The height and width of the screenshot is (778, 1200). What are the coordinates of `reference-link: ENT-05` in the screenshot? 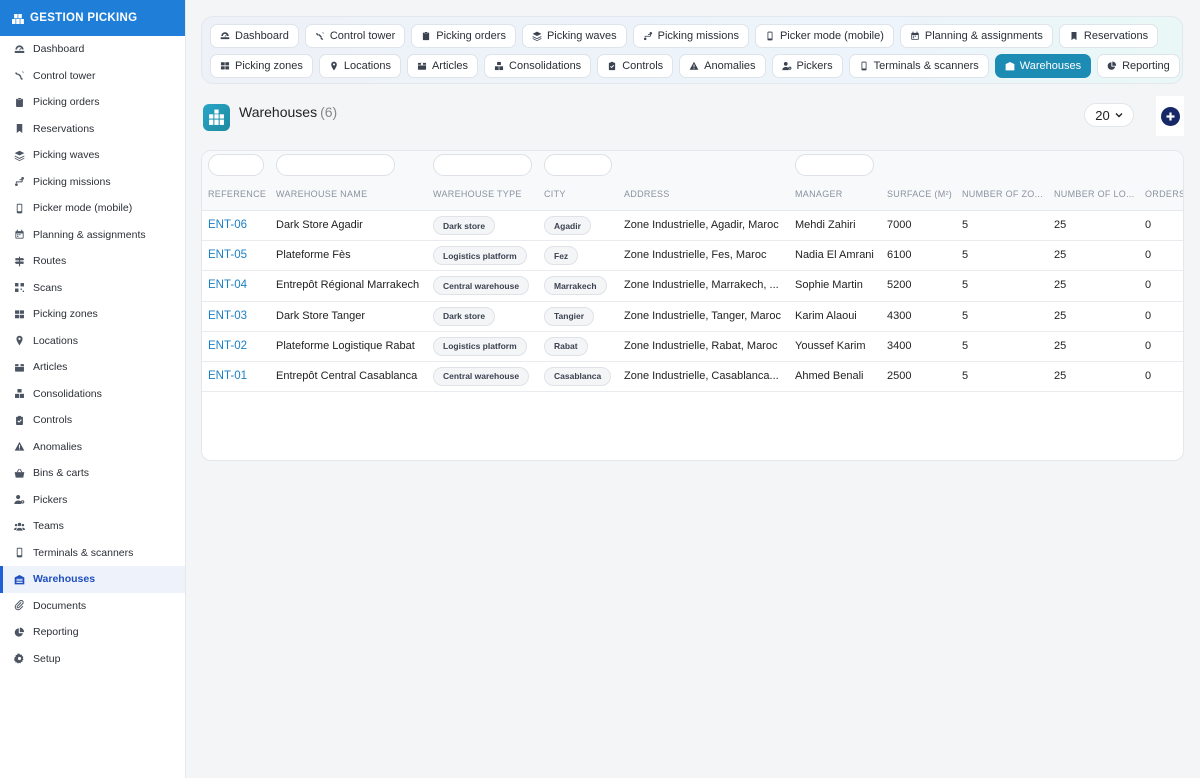 It's located at (240, 255).